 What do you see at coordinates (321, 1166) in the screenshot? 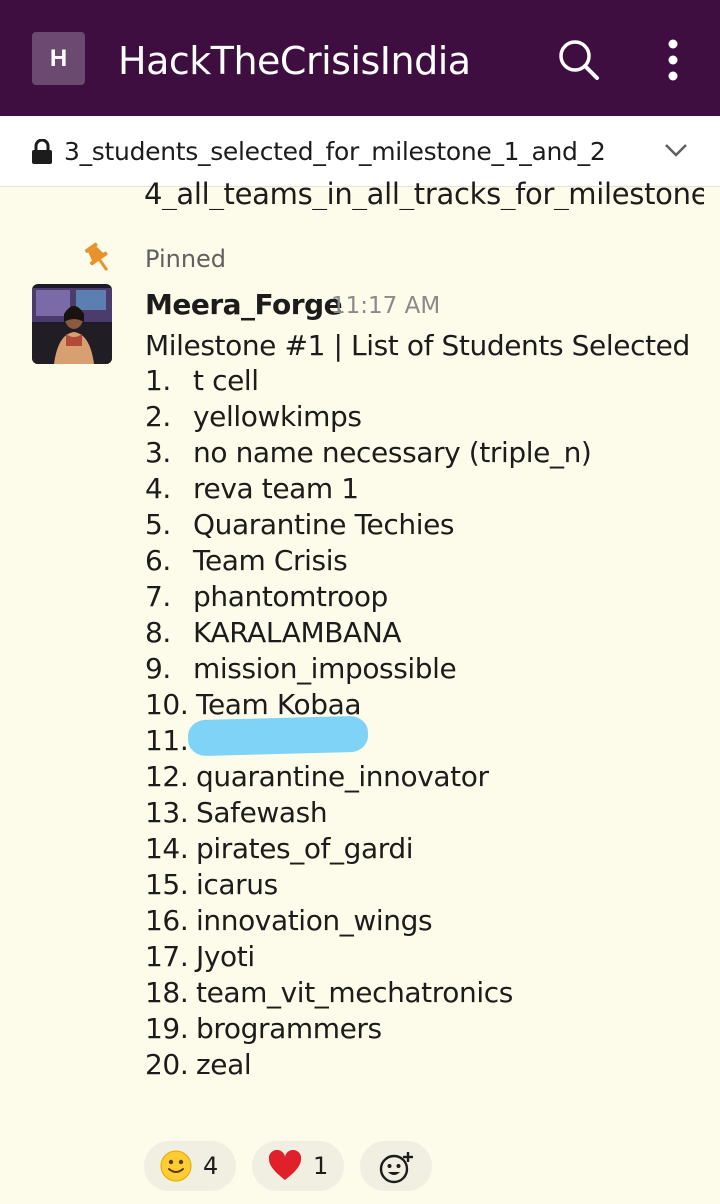
I see `reaction-count: 1` at bounding box center [321, 1166].